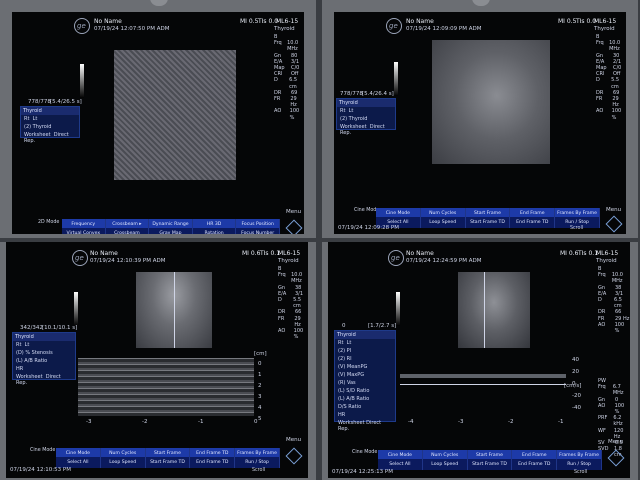 This screenshot has width=640, height=480. Describe the element at coordinates (362, 472) in the screenshot. I see `footer-time: 07/19/24 12:25:13 PM` at that location.